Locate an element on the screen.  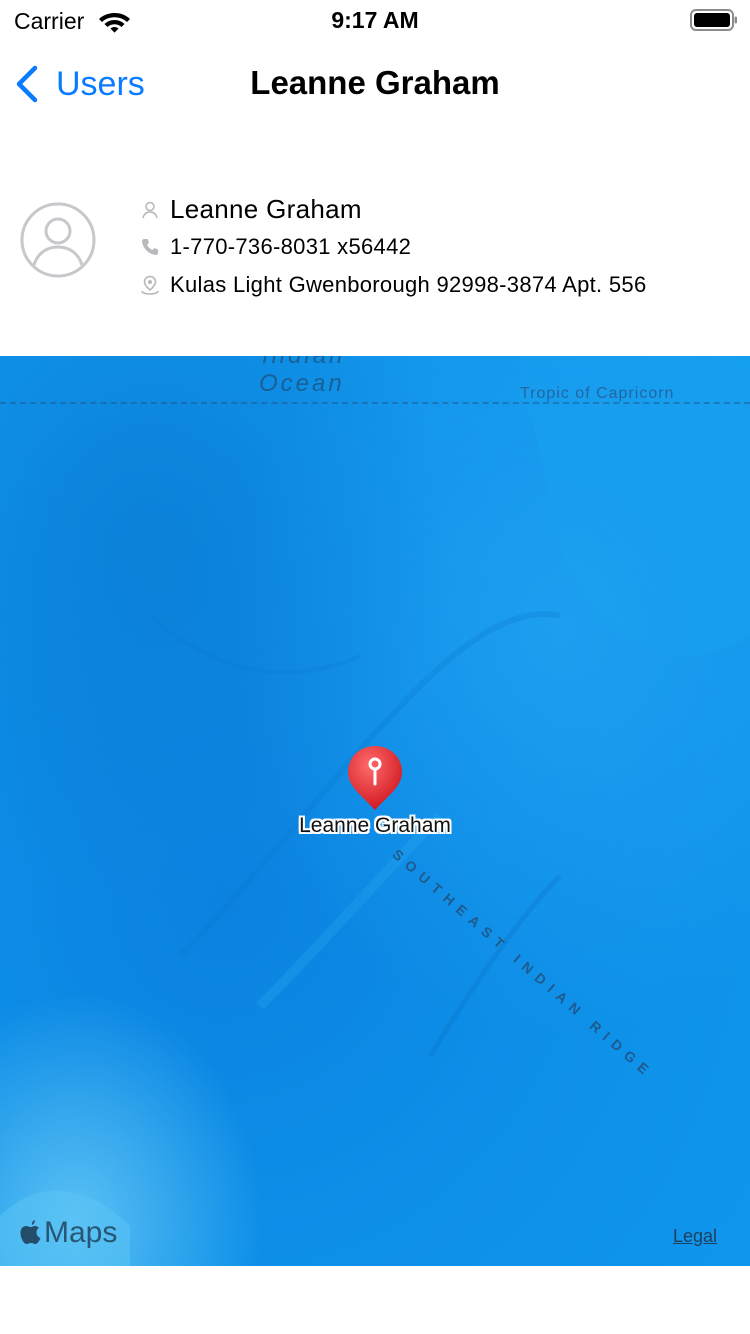
page-title: Leanne Graham is located at coordinates (375, 82).